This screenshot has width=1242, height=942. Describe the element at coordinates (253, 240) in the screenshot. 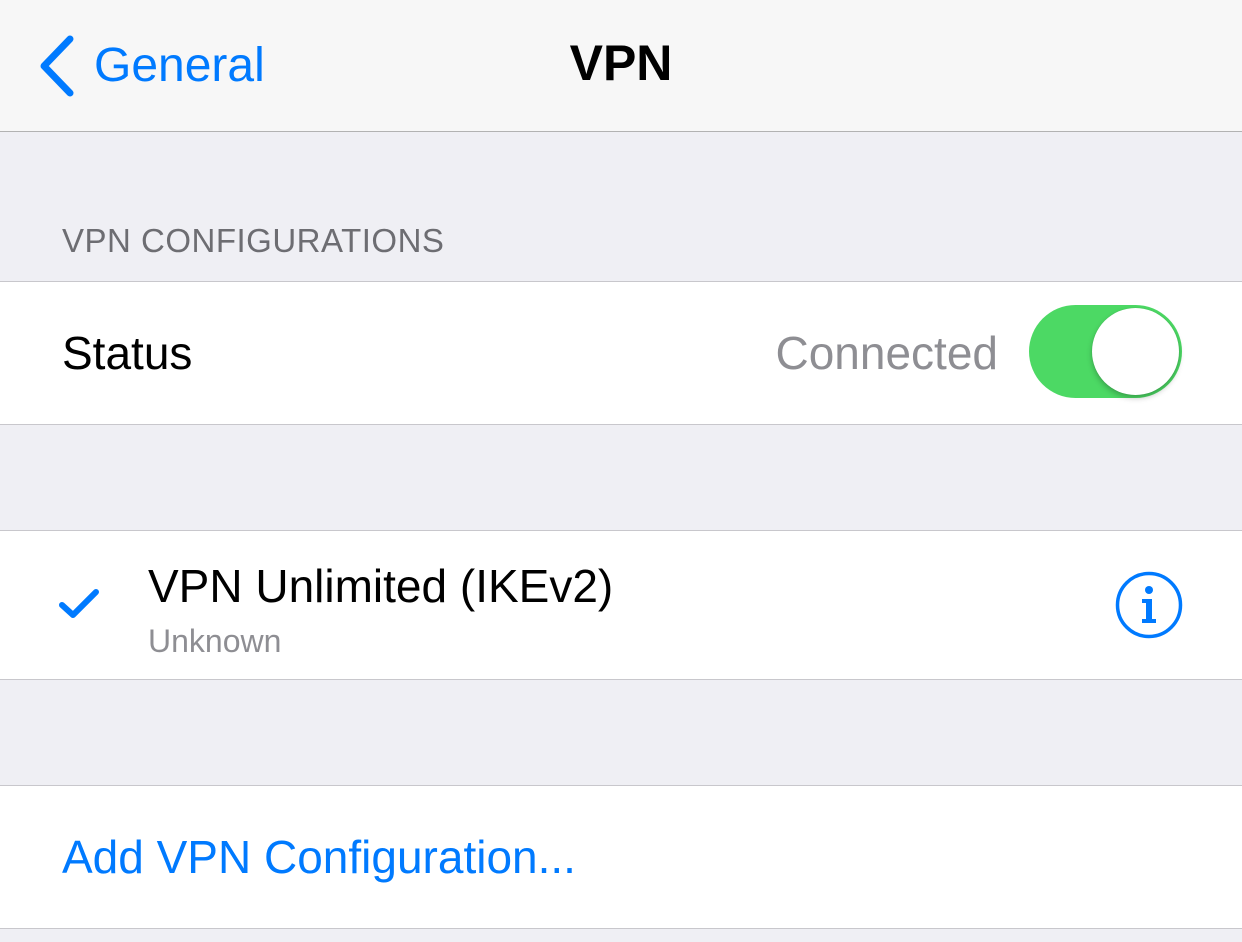

I see `section-header-vpn-configurations: VPN CONFIGURATIONS` at that location.